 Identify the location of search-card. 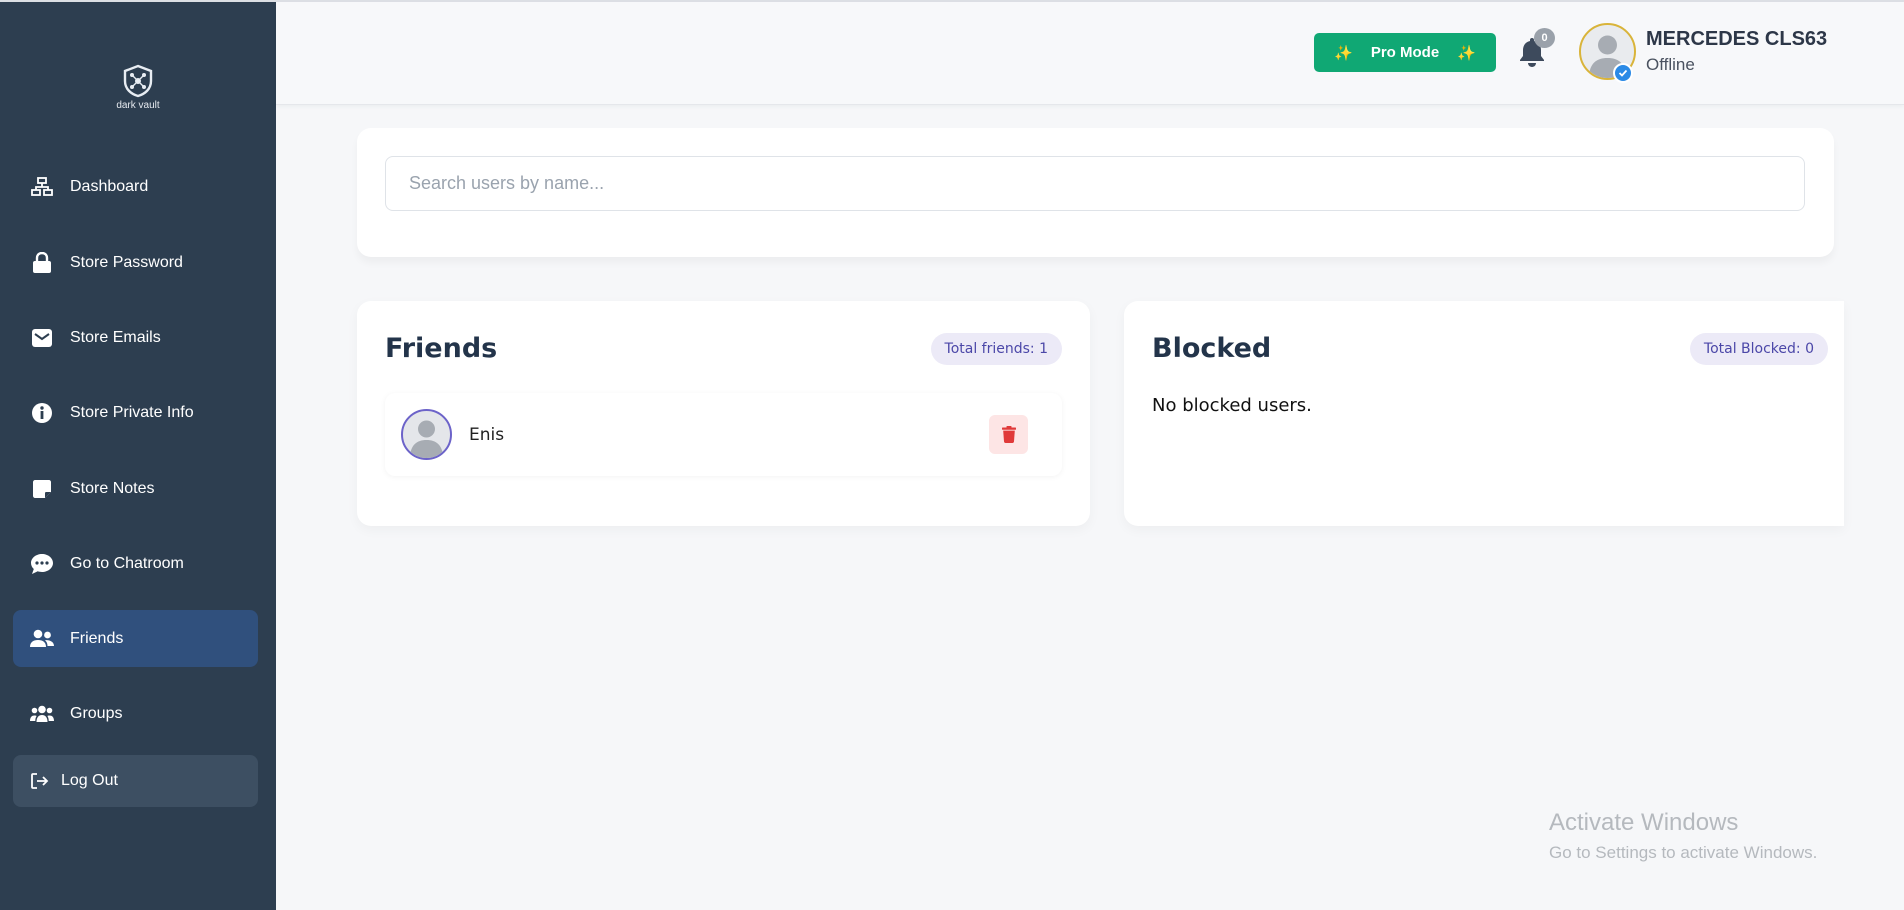
(1095, 192).